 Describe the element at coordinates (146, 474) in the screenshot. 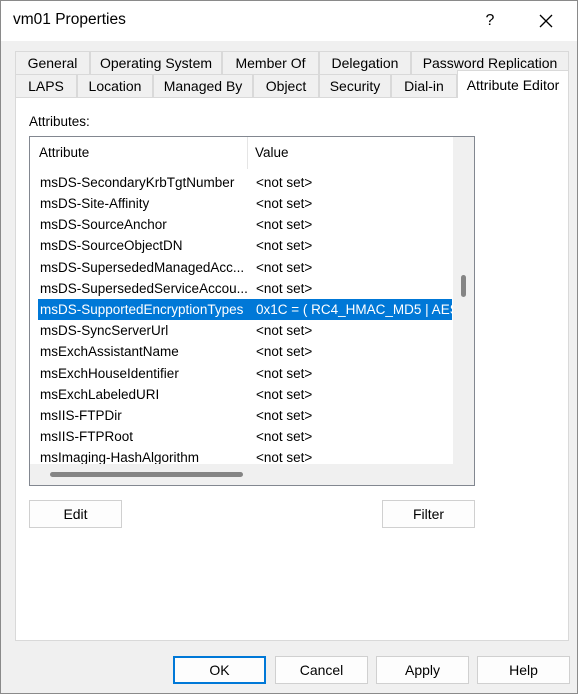

I see `horizontal-scroll-thumb` at that location.